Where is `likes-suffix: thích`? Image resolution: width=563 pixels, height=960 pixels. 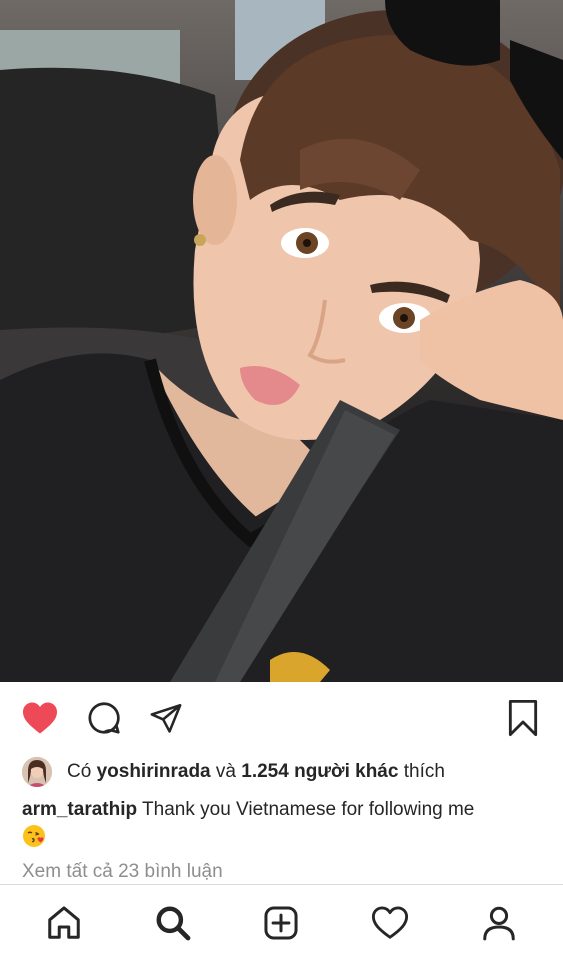 likes-suffix: thích is located at coordinates (424, 771).